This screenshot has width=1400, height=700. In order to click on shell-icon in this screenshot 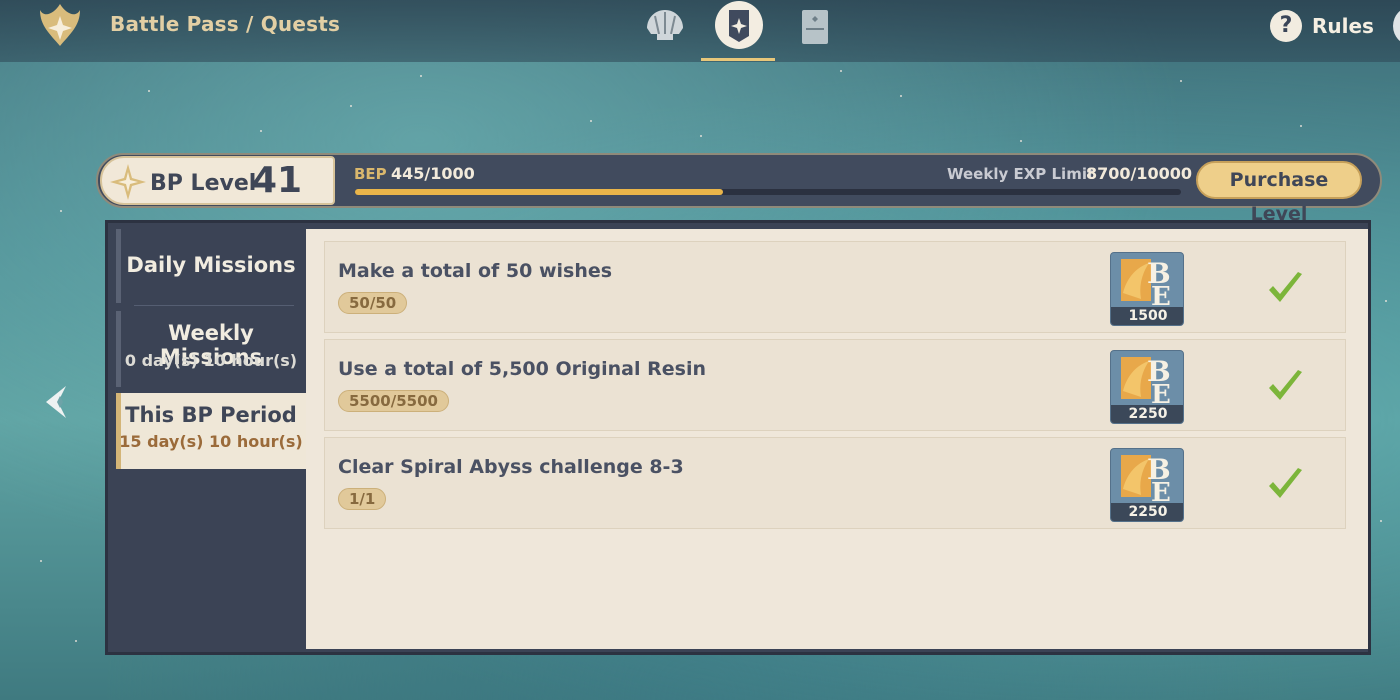, I will do `click(665, 26)`.